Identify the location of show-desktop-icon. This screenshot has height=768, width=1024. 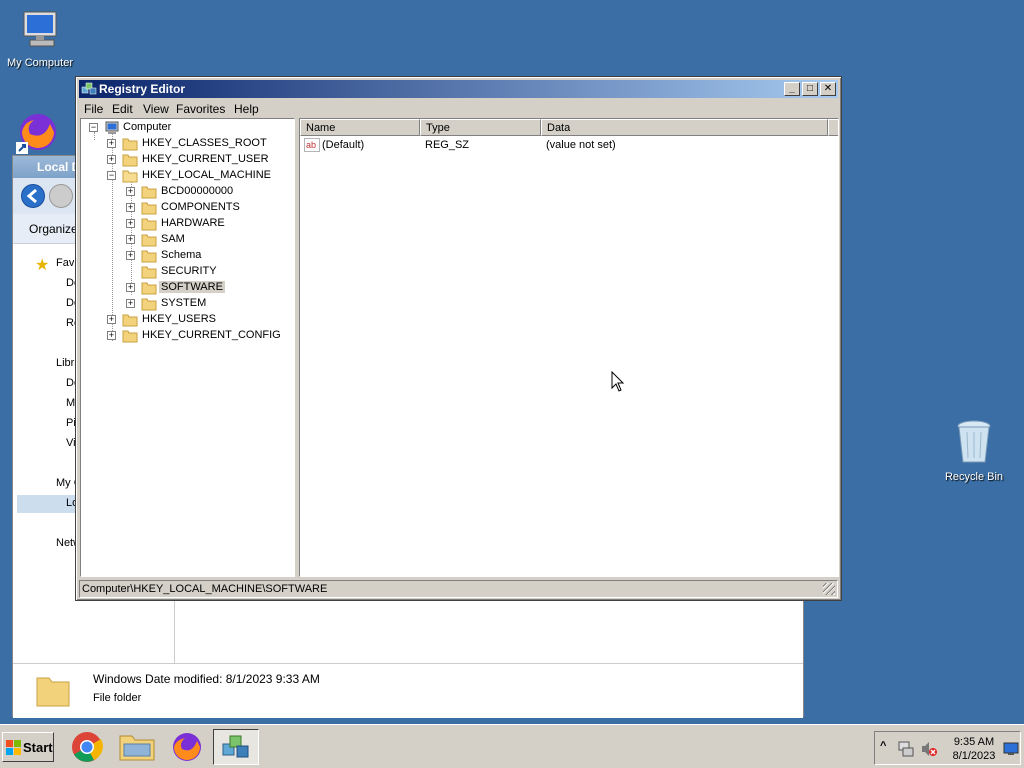
(1011, 749).